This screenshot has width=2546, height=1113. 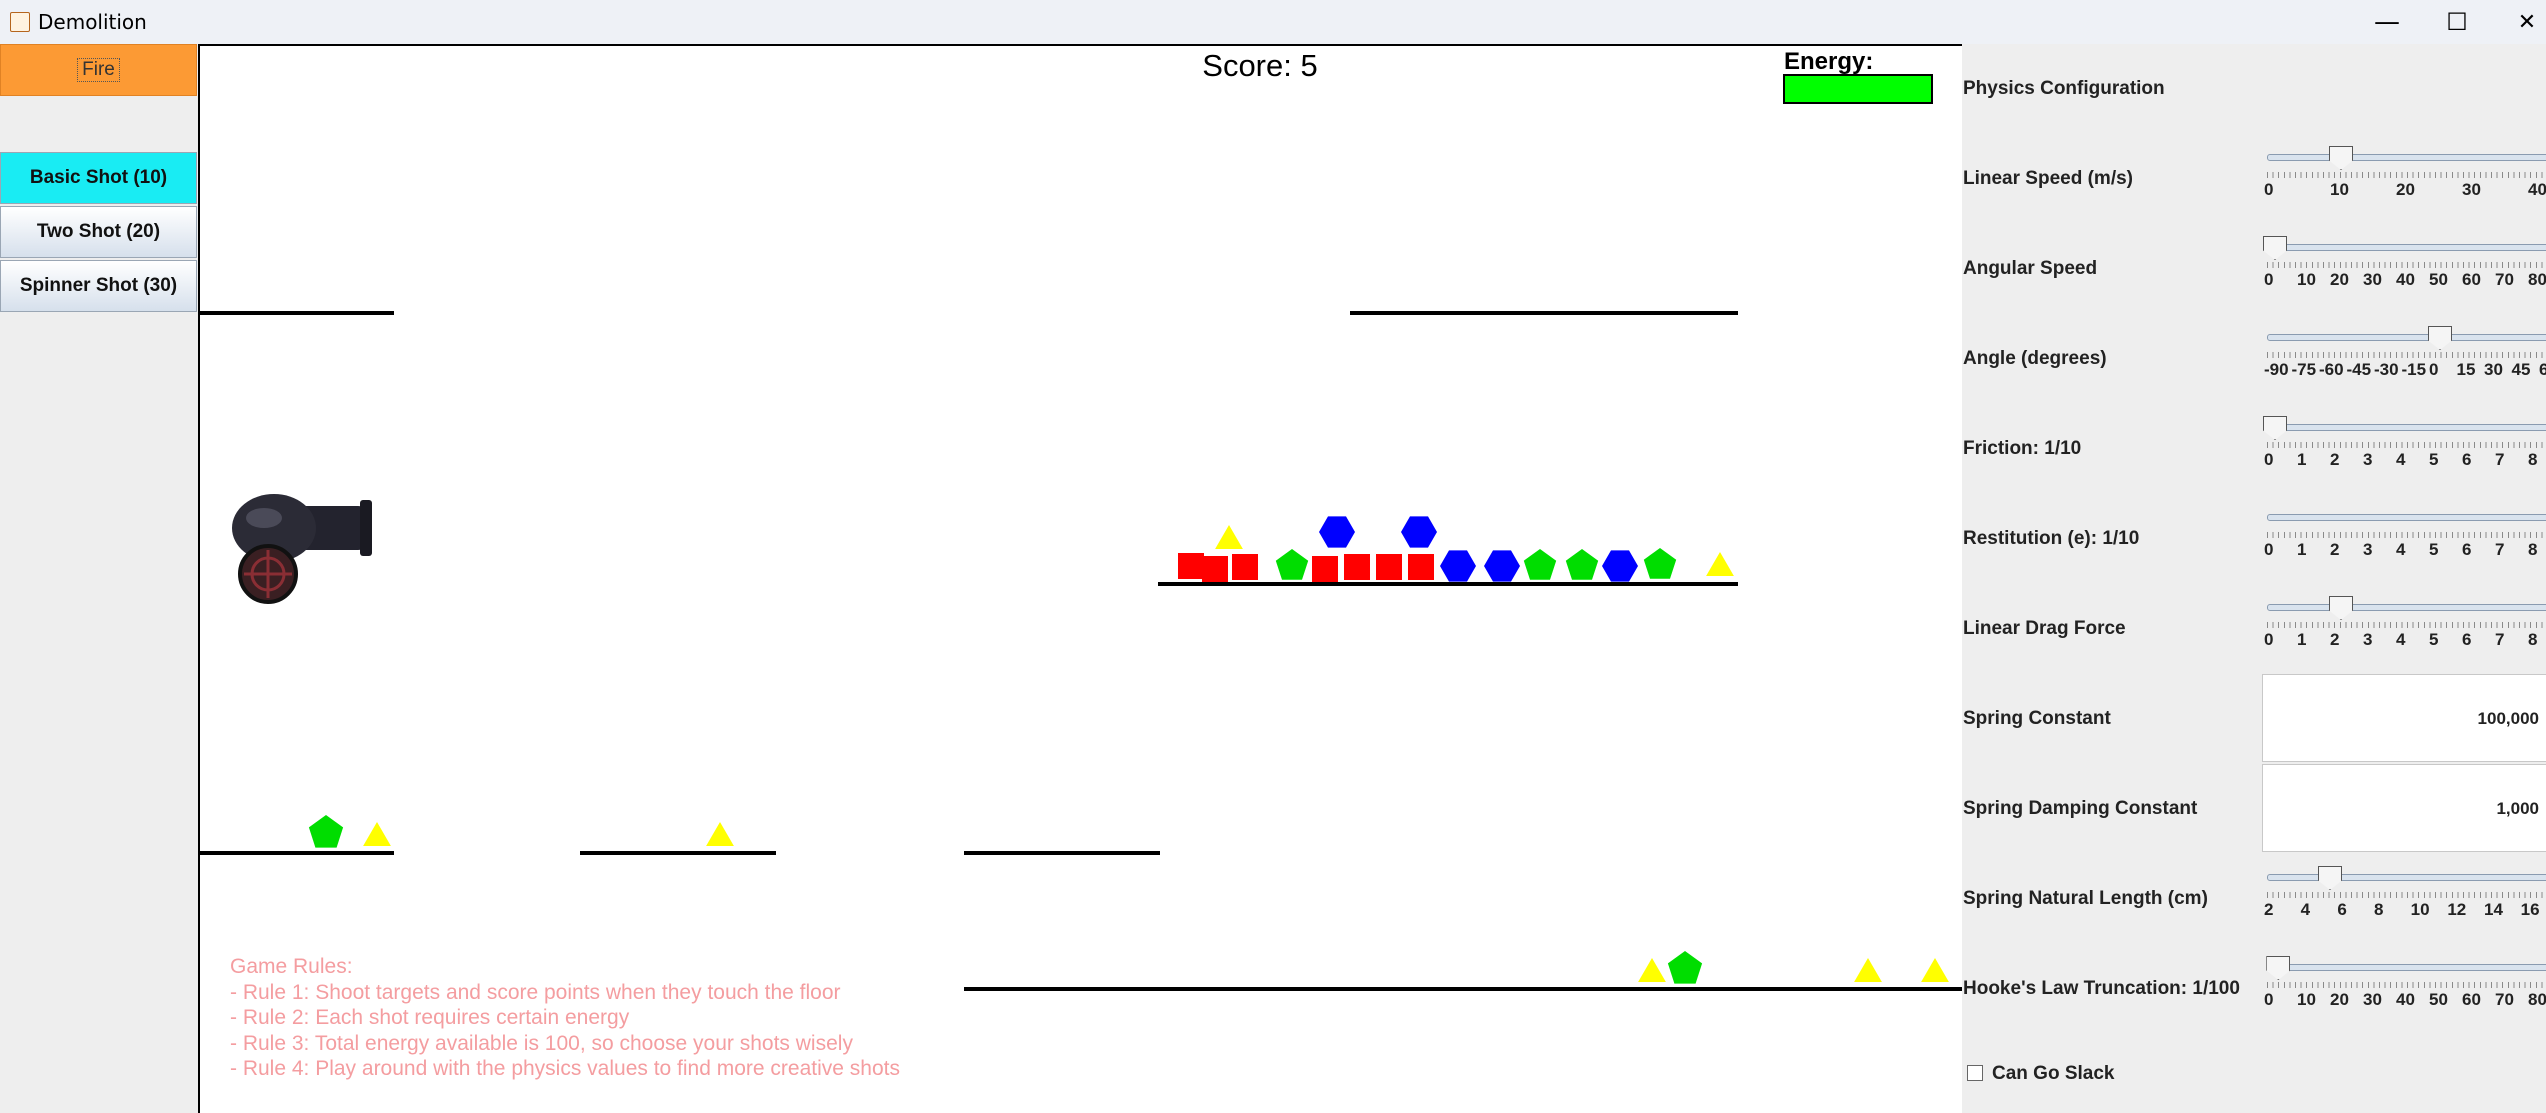 I want to click on maximize-button: ☐, so click(x=2457, y=22).